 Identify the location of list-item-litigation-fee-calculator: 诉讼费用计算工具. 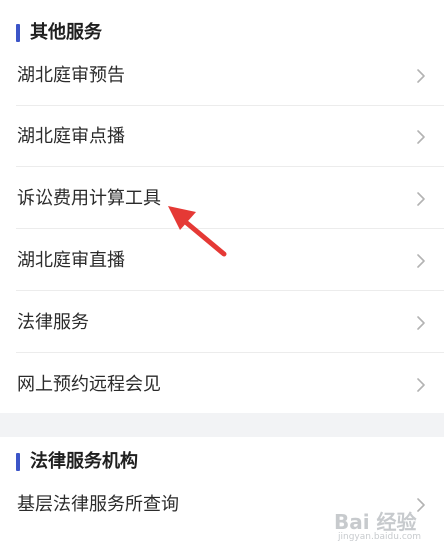
(222, 198).